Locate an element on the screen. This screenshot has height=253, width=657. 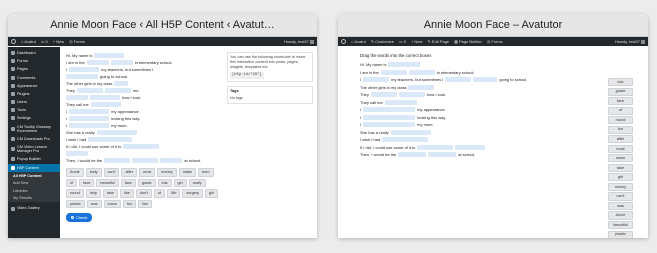
draggable-word: surgery is located at coordinates (193, 193).